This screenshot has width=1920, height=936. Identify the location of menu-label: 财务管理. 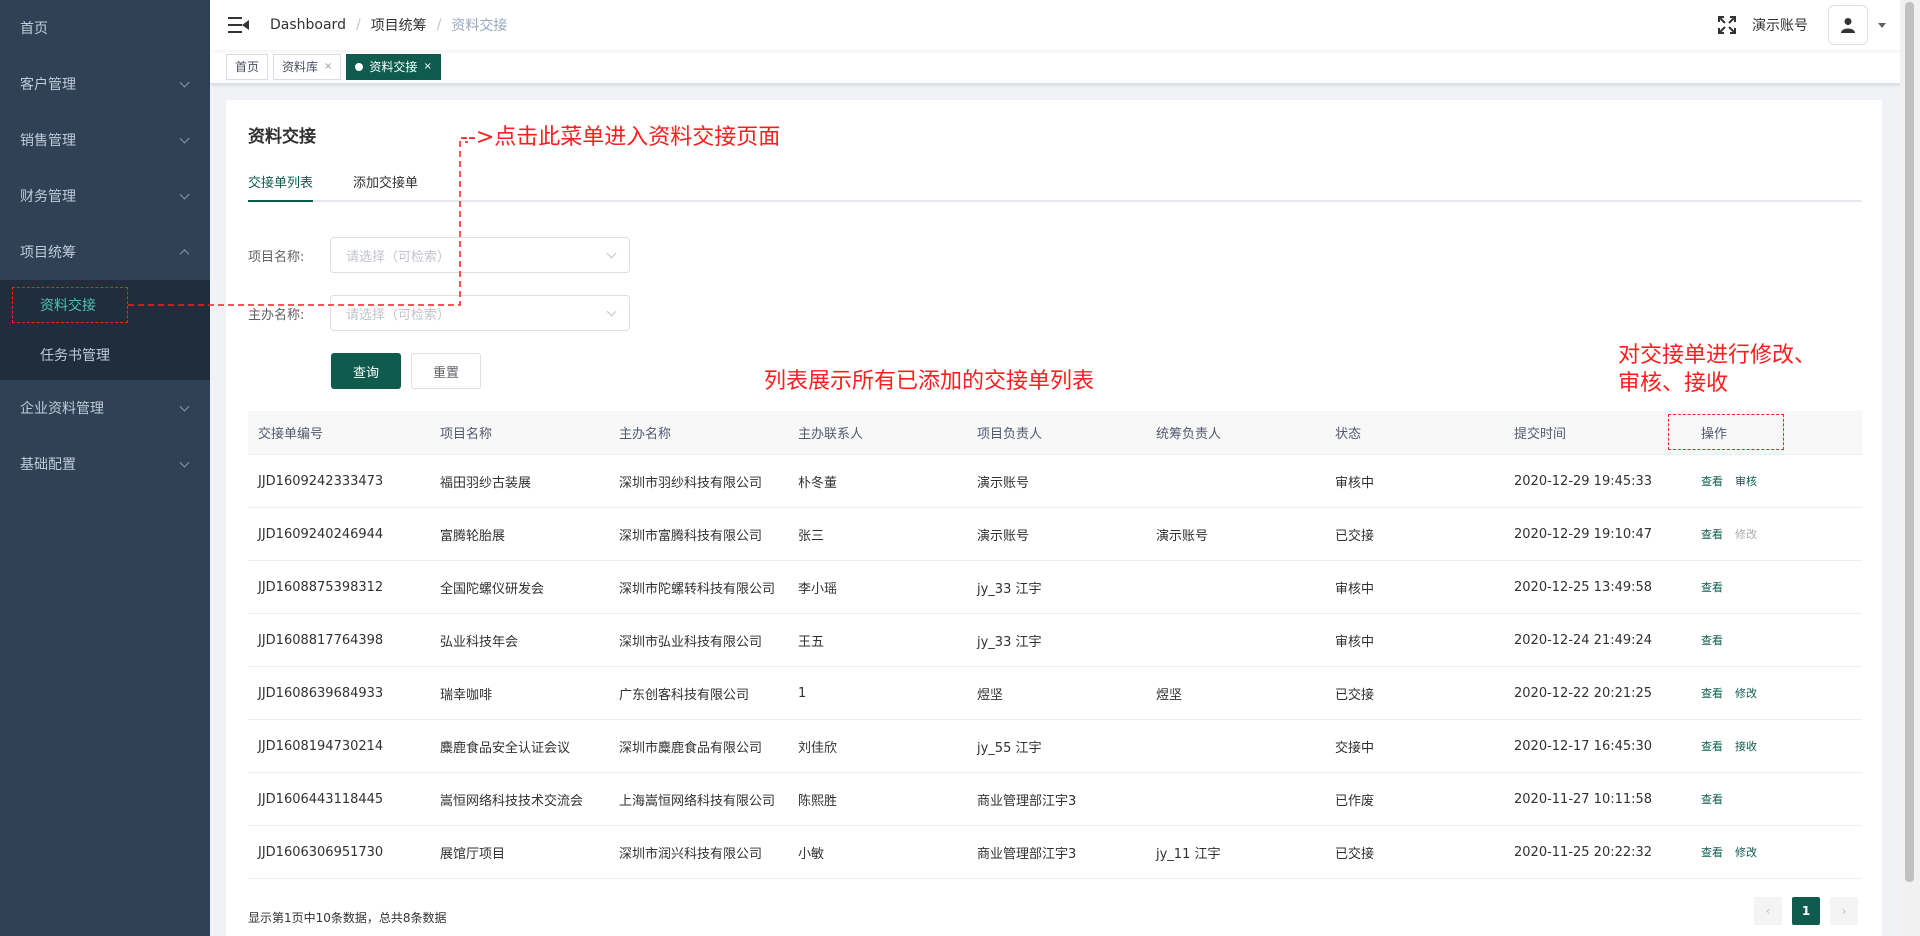
(48, 197).